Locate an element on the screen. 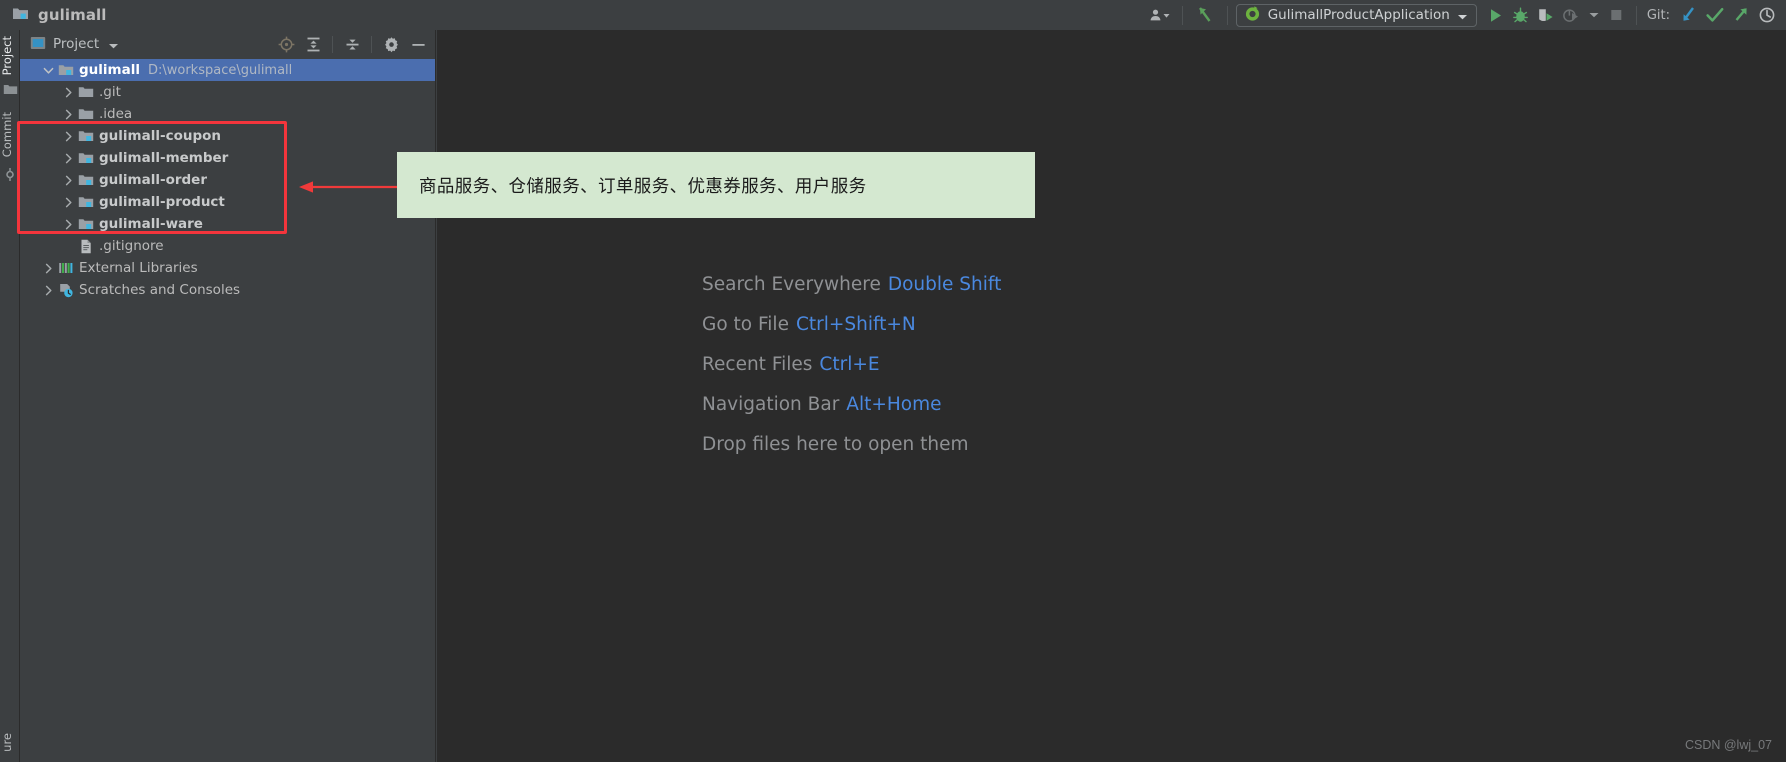  tree-row: External Libraries is located at coordinates (227, 268).